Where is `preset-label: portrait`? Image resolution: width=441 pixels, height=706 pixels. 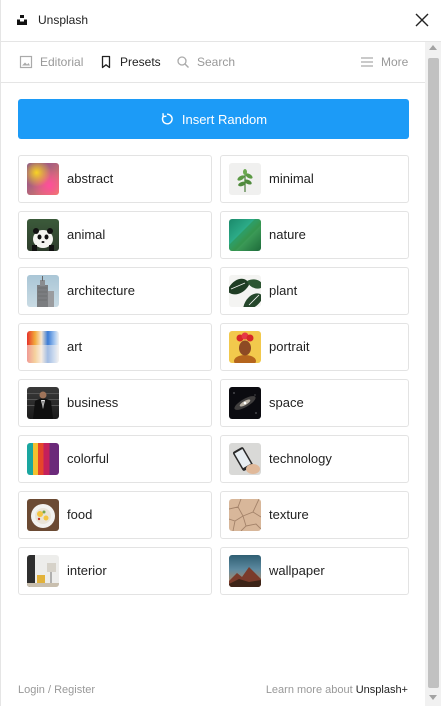
preset-label: portrait is located at coordinates (289, 346).